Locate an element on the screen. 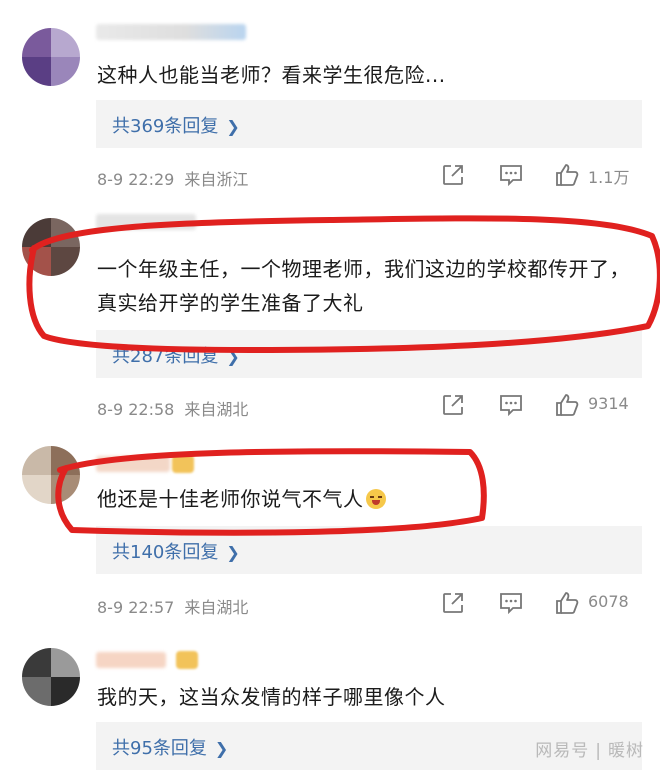 Image resolution: width=660 pixels, height=773 pixels. view-replies-link: 共369条回复 ❯ is located at coordinates (176, 125).